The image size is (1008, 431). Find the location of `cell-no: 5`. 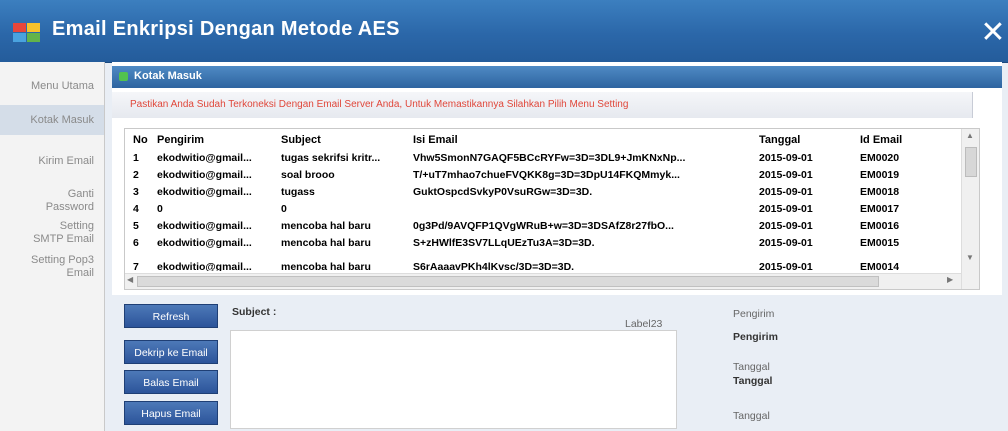

cell-no: 5 is located at coordinates (136, 226).